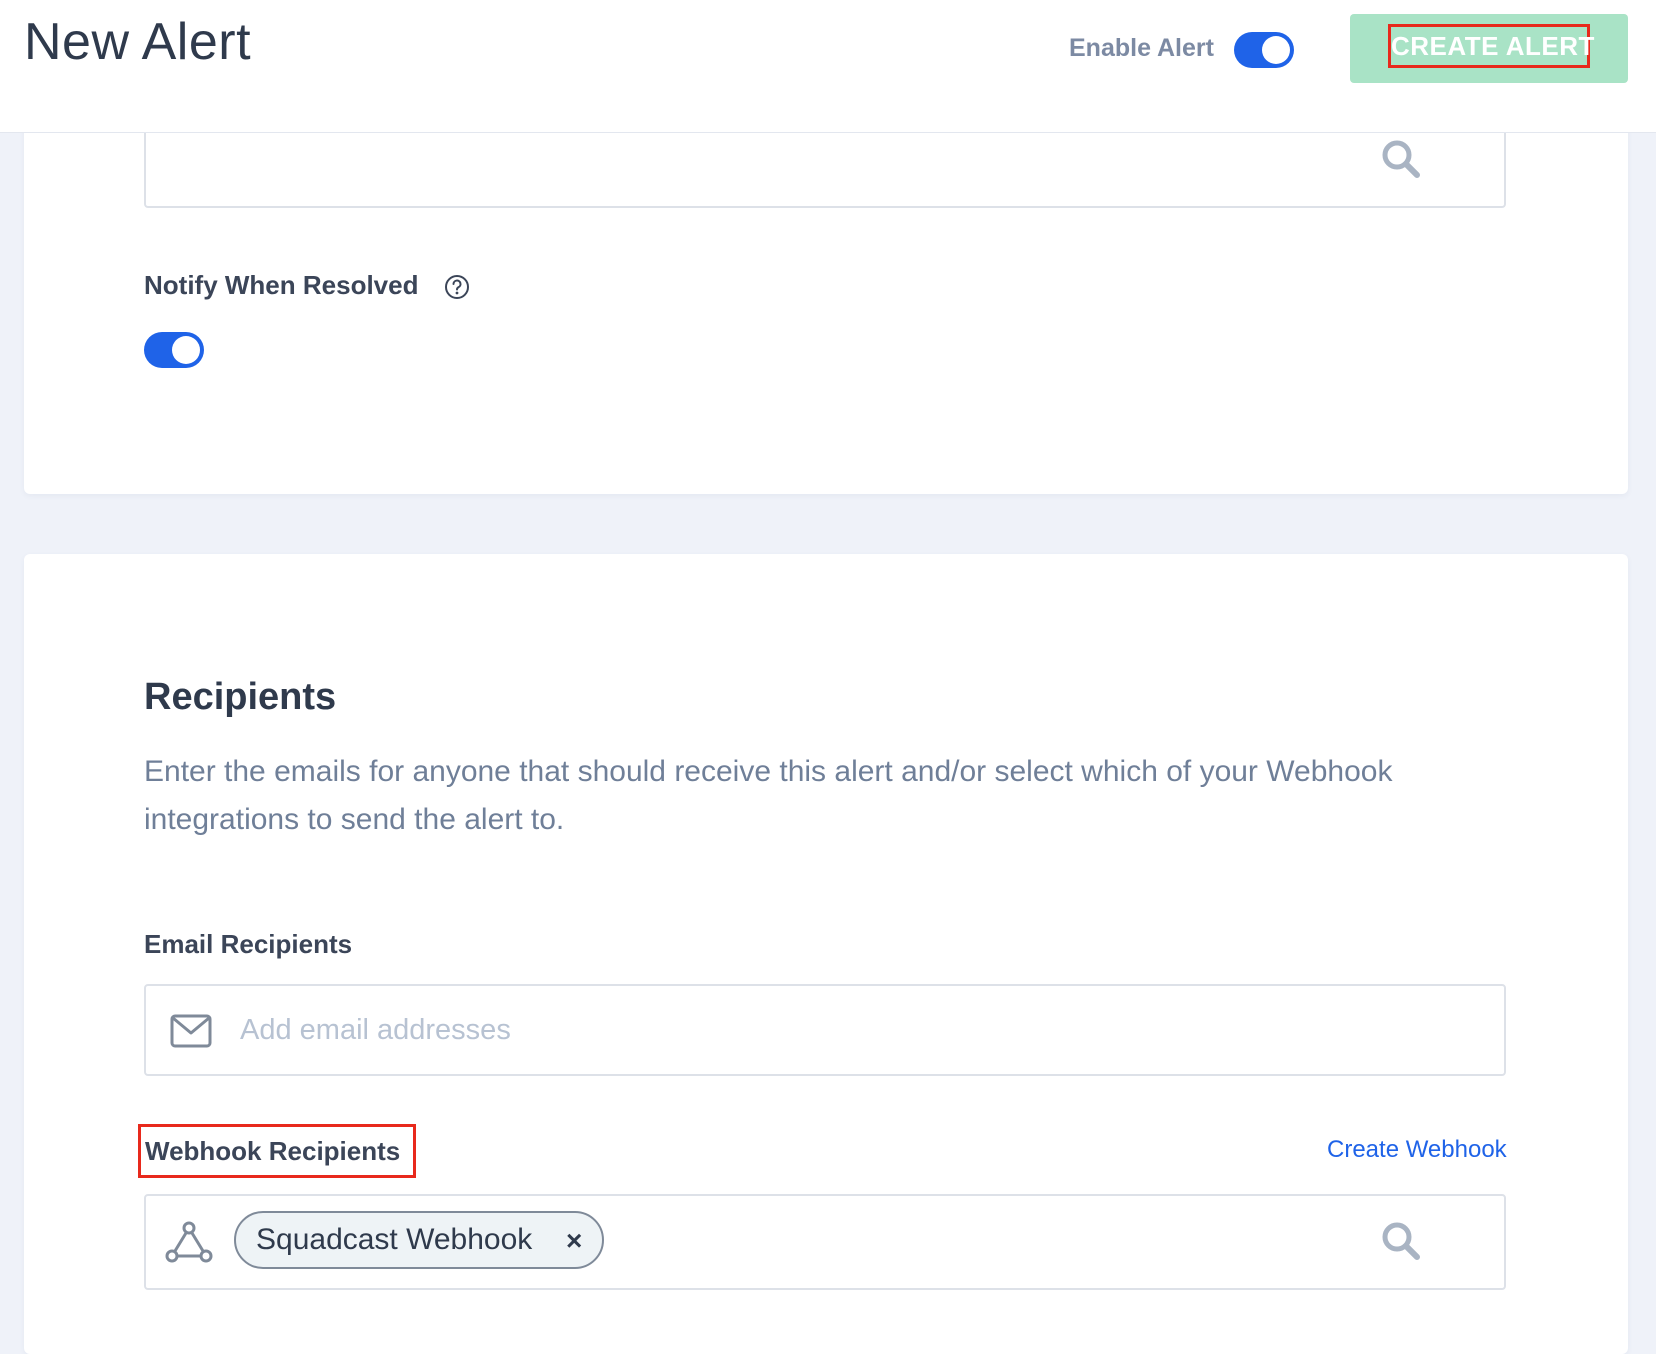 The width and height of the screenshot is (1656, 1354). What do you see at coordinates (828, 66) in the screenshot?
I see `page-header: New Alert Enable Alert CREATE ALERT` at bounding box center [828, 66].